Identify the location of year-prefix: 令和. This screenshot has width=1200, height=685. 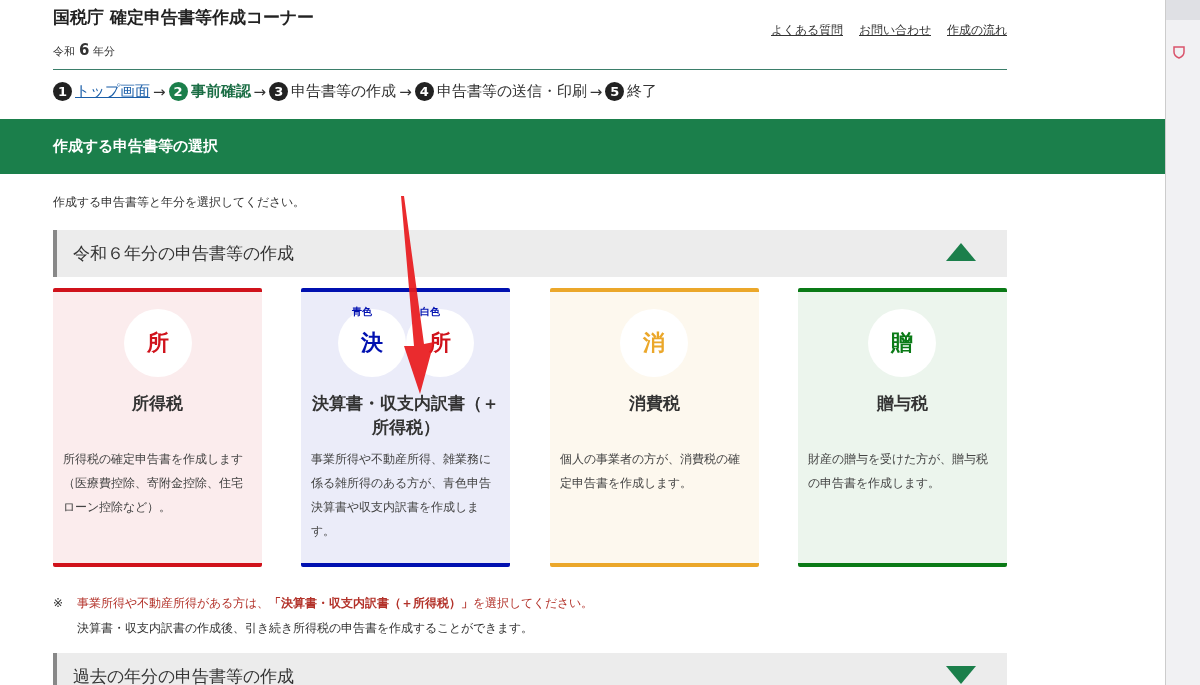
(64, 51).